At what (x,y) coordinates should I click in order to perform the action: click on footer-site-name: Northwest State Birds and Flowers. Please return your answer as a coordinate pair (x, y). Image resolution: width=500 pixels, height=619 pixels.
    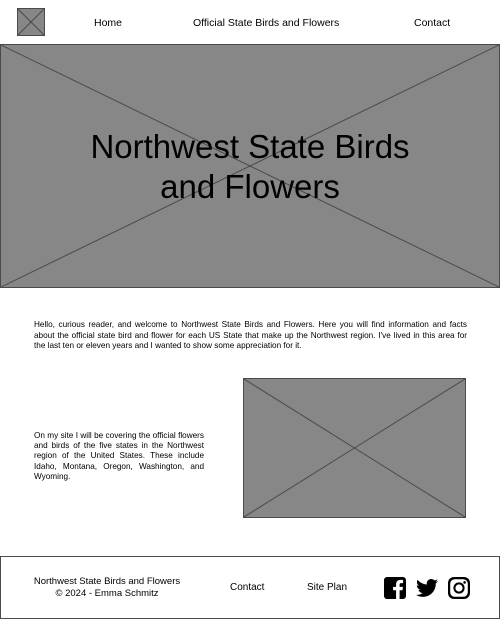
    Looking at the image, I should click on (107, 581).